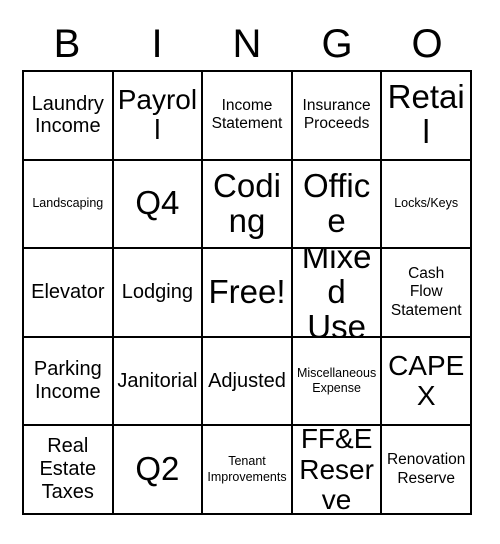 The width and height of the screenshot is (500, 544). I want to click on bingo-cell-label: Adjusted, so click(247, 380).